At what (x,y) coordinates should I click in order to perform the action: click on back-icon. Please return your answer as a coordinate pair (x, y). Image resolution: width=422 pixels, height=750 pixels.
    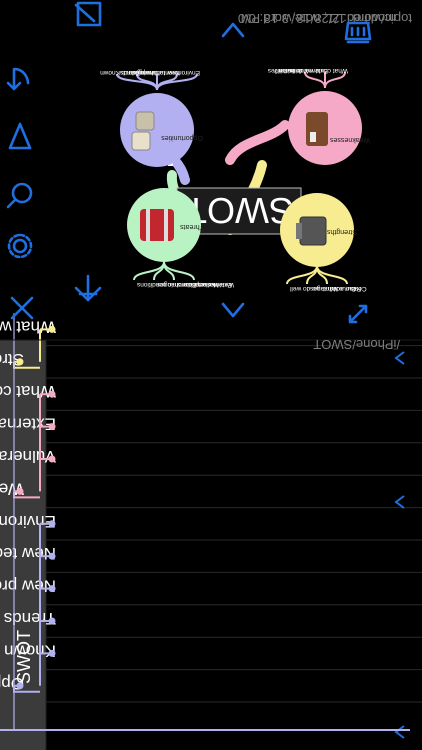
    Looking at the image, I should click on (88, 288).